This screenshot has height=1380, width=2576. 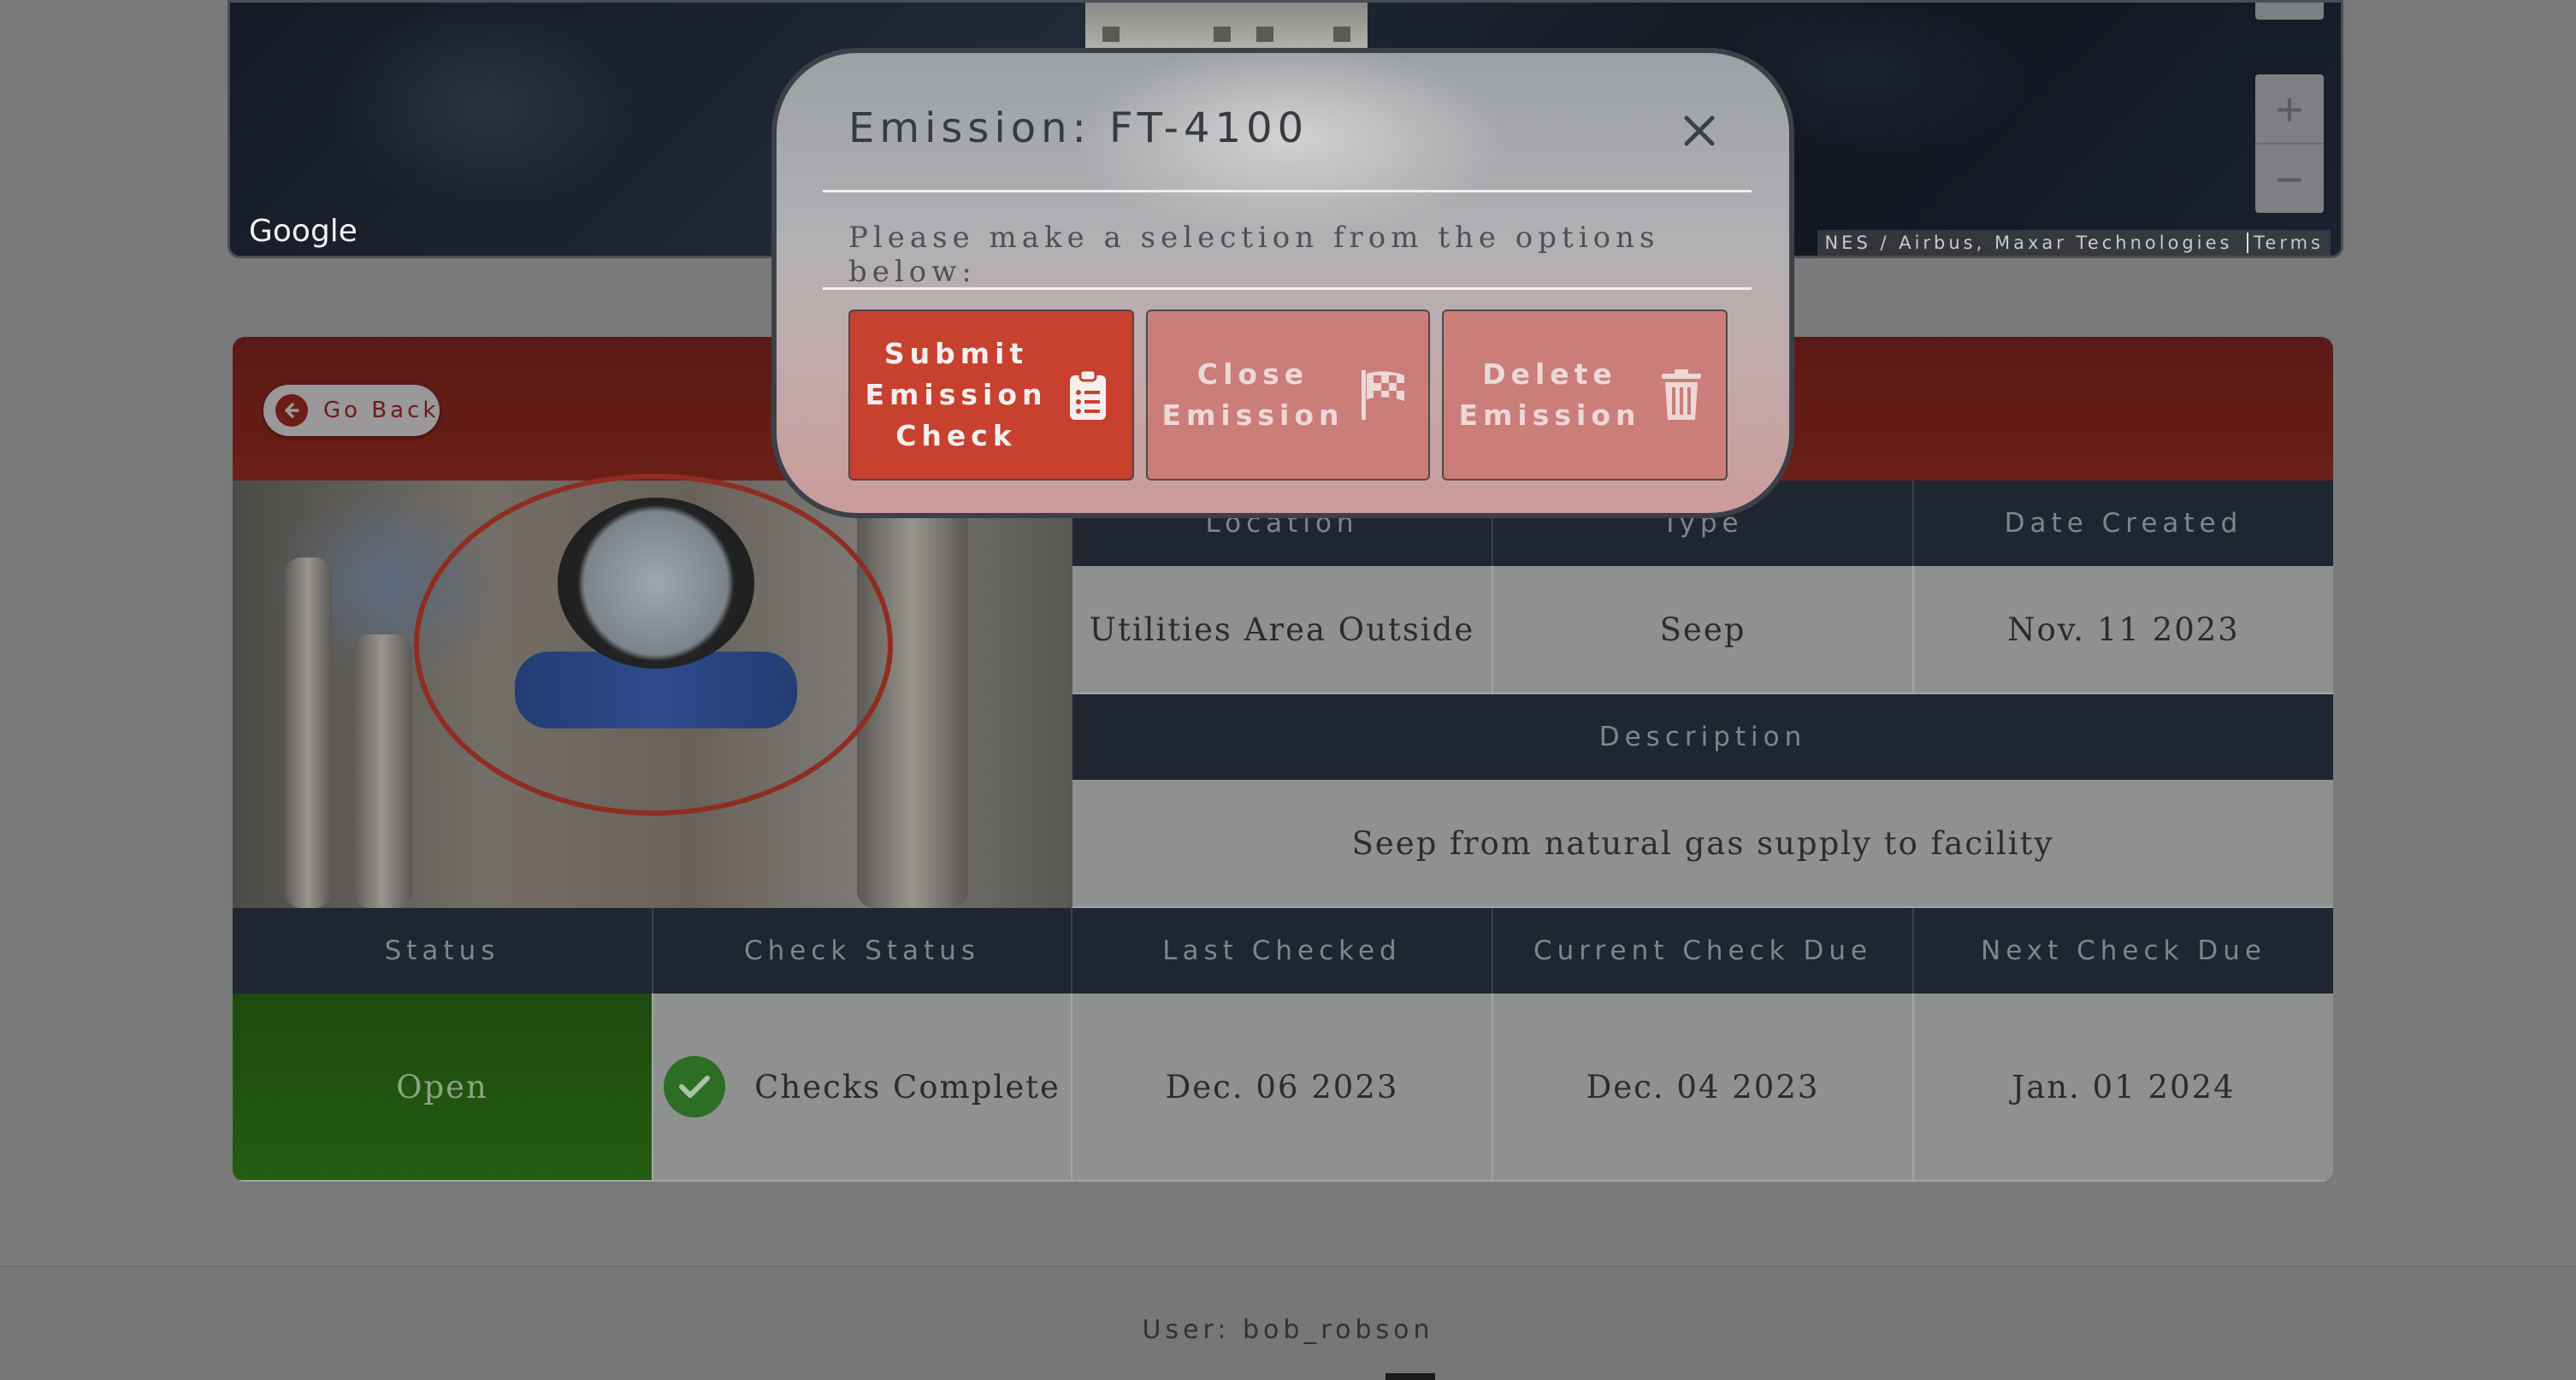 I want to click on header-last-checked: Last Checked, so click(x=1282, y=951).